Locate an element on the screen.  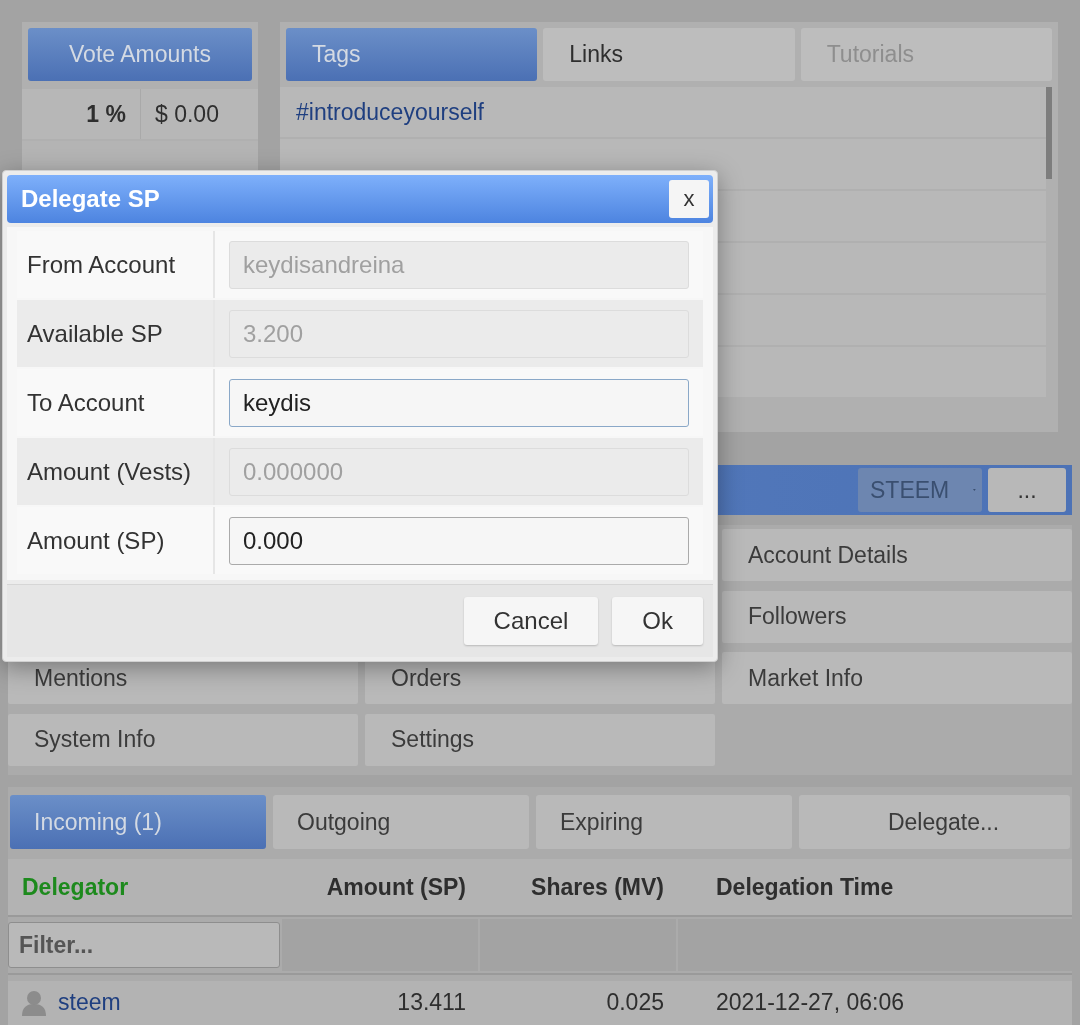
vote-value: $ 0.00 is located at coordinates (179, 114).